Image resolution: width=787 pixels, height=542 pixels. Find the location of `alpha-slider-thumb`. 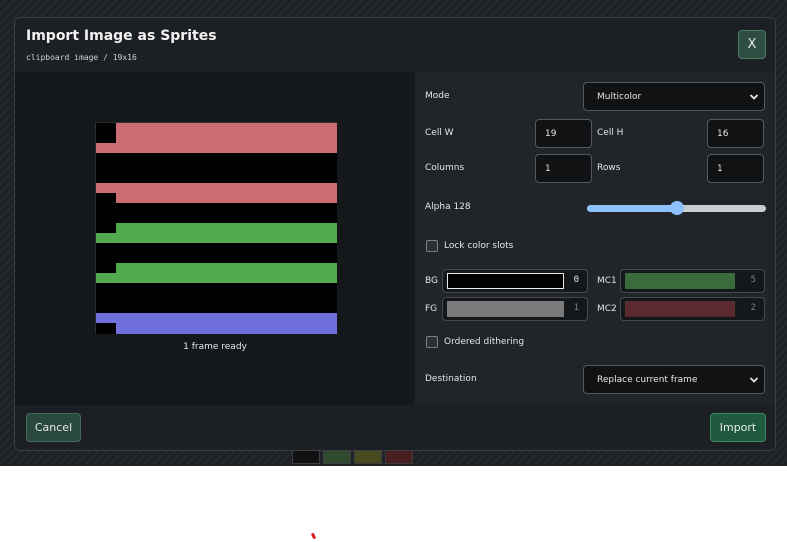

alpha-slider-thumb is located at coordinates (676, 208).